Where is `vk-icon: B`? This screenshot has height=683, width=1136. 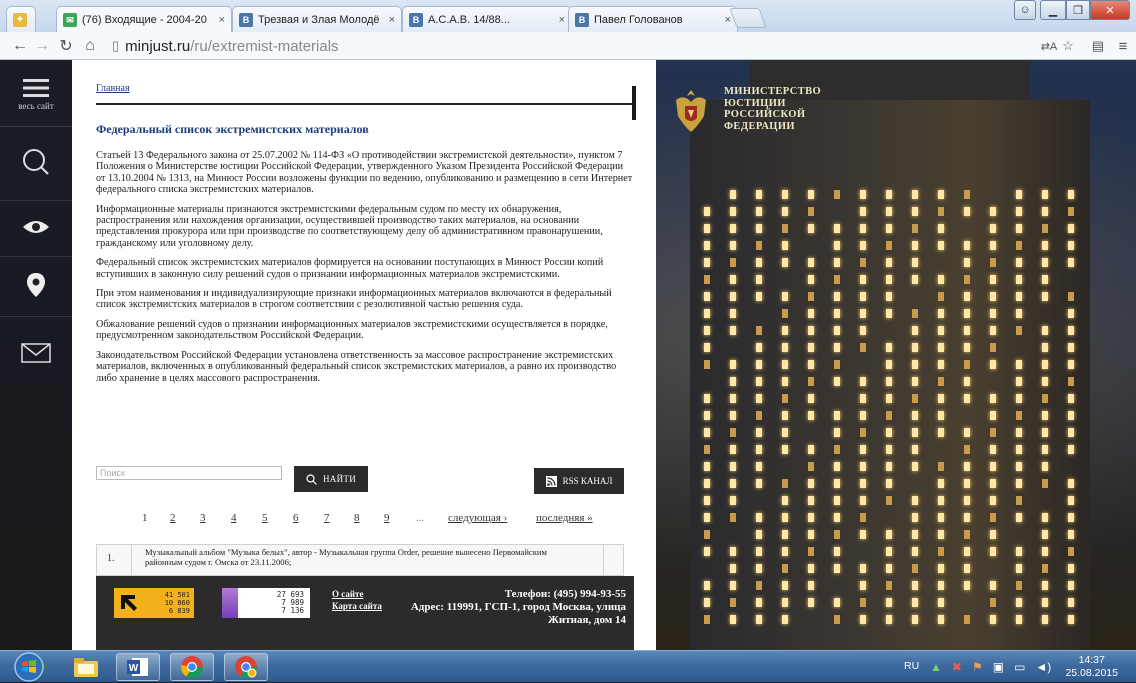
vk-icon: B is located at coordinates (582, 19).